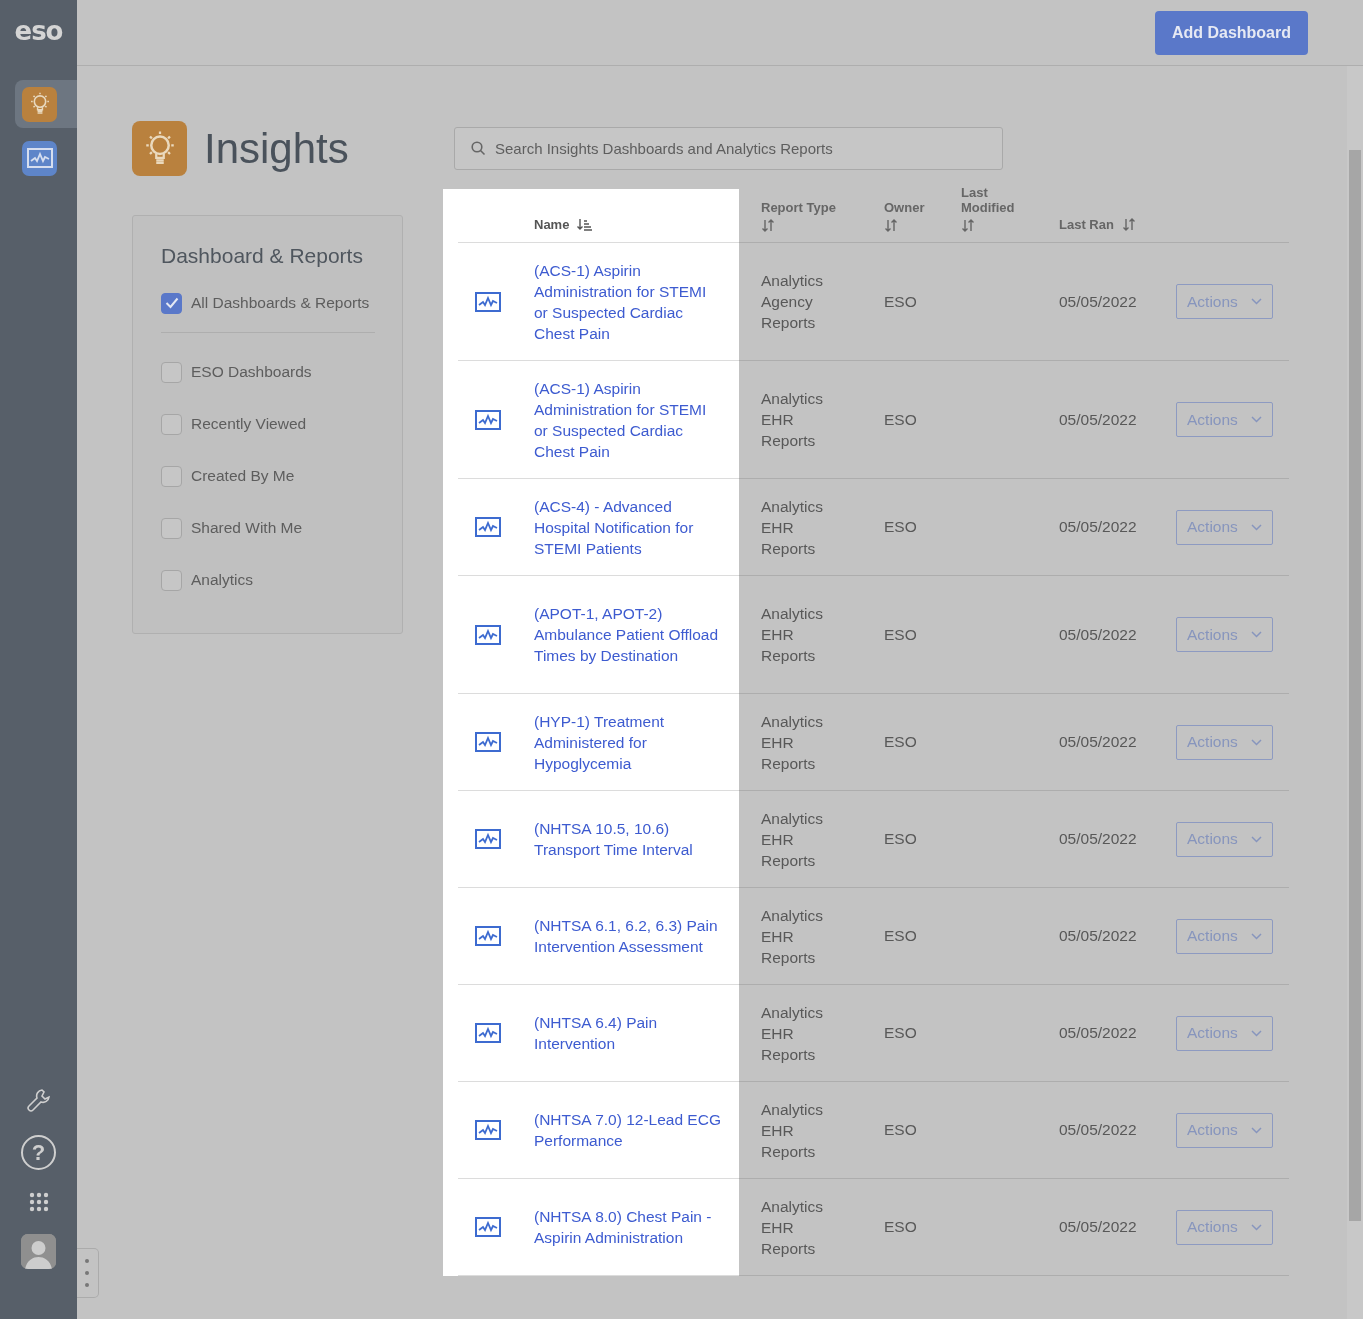 The width and height of the screenshot is (1363, 1319). What do you see at coordinates (38, 1152) in the screenshot?
I see `help-icon: ?` at bounding box center [38, 1152].